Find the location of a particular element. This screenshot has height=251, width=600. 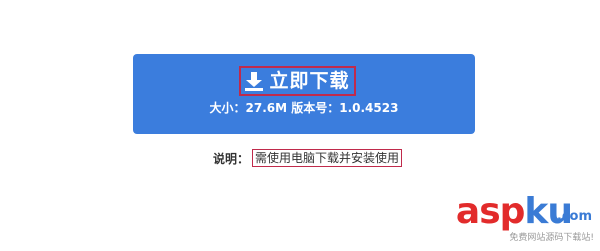

note-text: 需使用电脑下载并安装使用 is located at coordinates (327, 158).